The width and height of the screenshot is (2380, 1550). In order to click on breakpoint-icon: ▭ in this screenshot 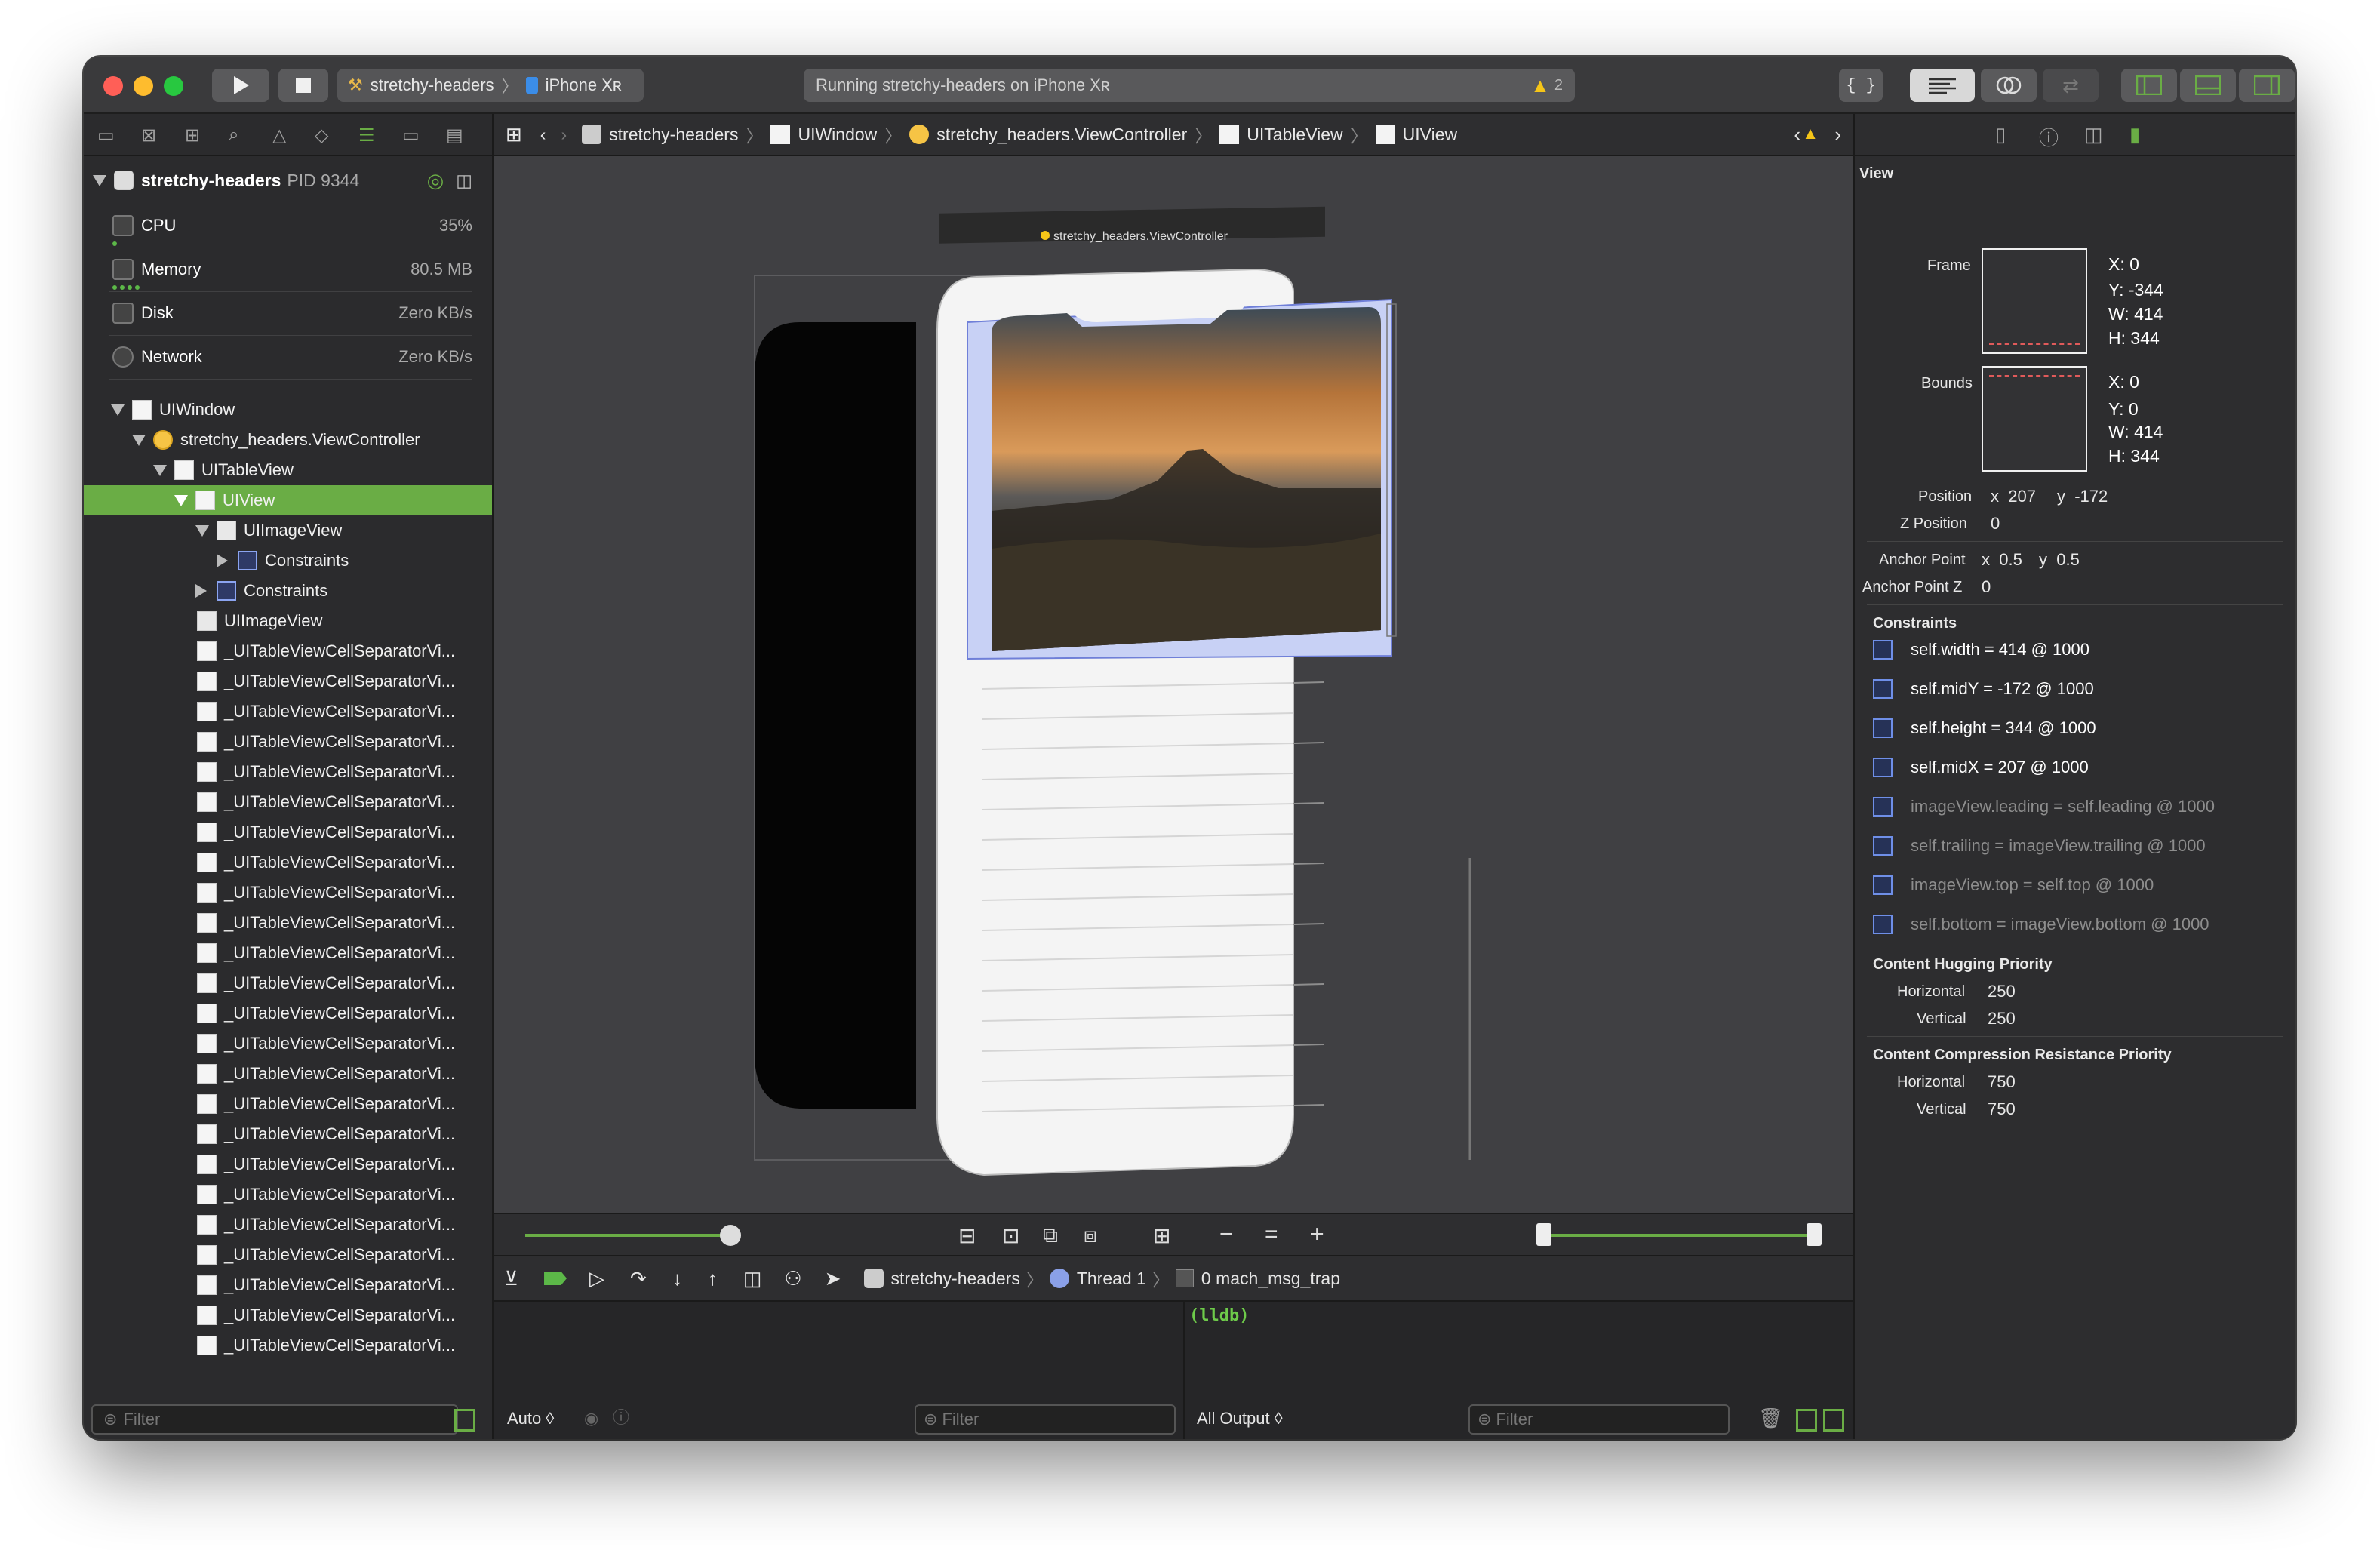, I will do `click(411, 135)`.